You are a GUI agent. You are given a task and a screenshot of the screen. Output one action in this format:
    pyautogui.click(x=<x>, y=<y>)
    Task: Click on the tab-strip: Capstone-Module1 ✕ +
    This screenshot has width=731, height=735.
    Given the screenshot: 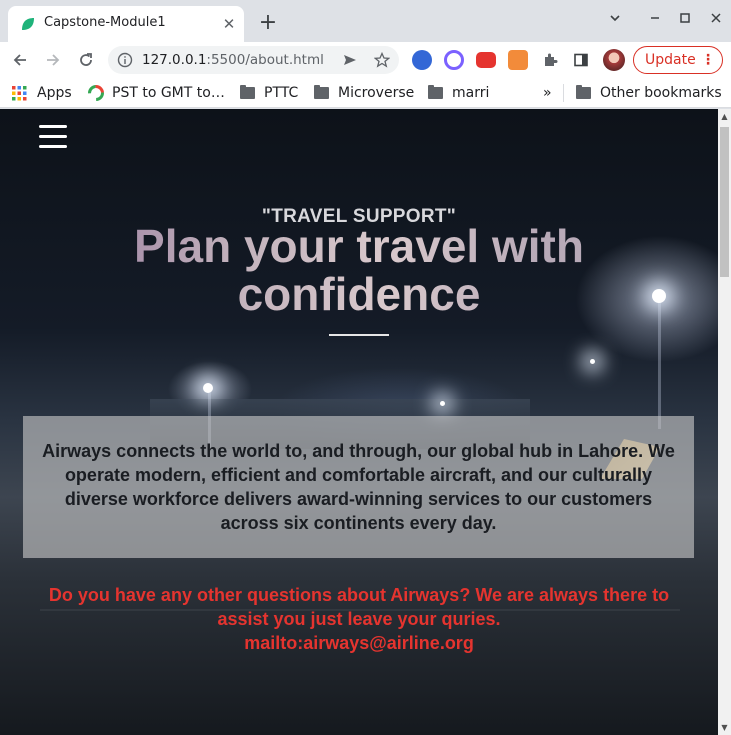 What is the action you would take?
    pyautogui.click(x=365, y=21)
    